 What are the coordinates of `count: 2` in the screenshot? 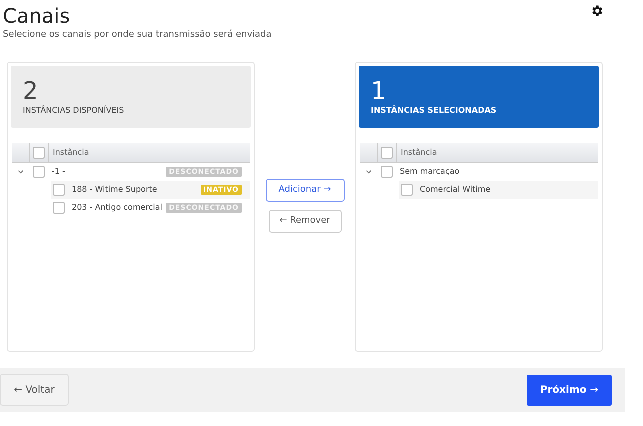 It's located at (31, 91).